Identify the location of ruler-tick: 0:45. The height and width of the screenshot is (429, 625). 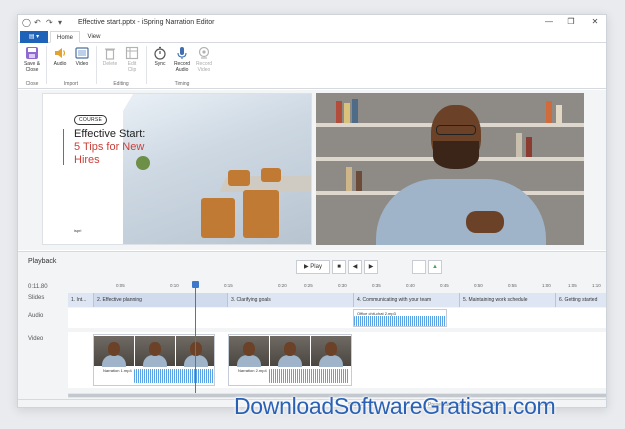
(444, 285).